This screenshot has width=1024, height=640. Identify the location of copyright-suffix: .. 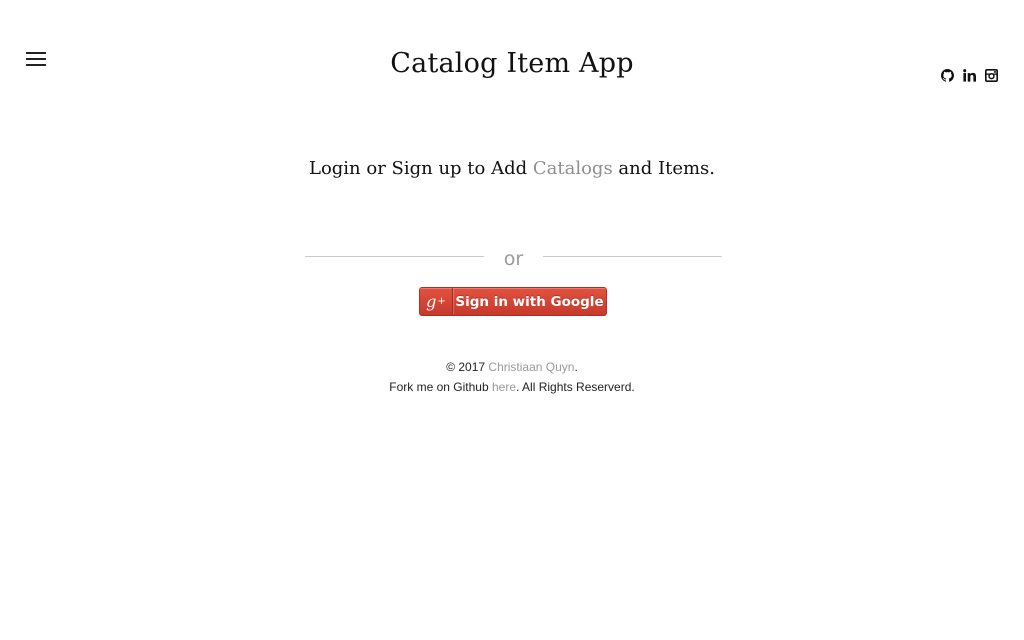
(576, 367).